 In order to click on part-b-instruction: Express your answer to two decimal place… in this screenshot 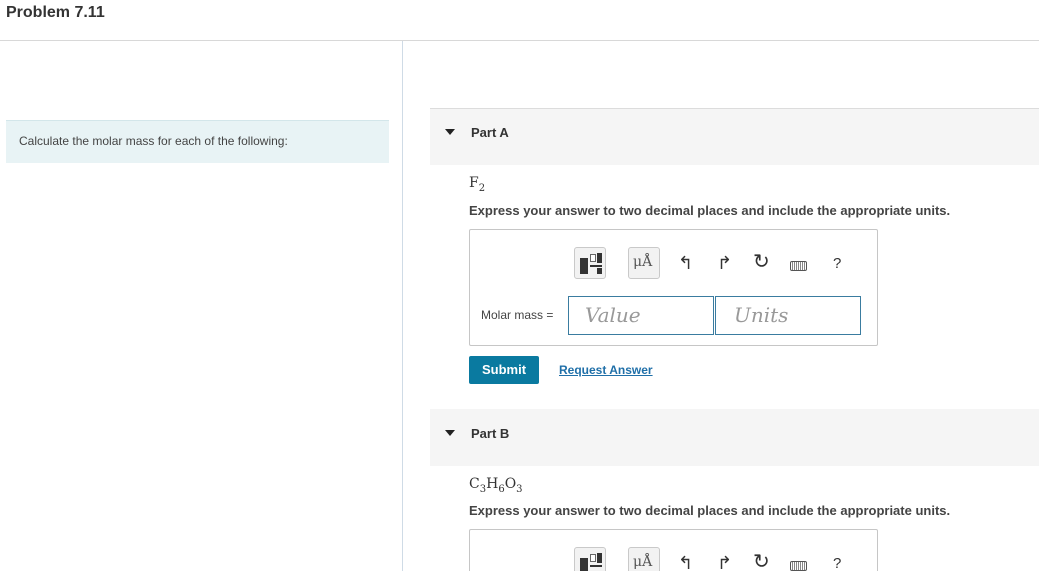, I will do `click(710, 510)`.